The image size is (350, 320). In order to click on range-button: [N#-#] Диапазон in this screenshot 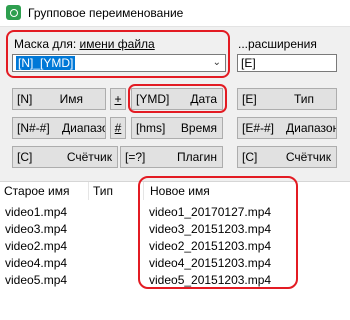, I will do `click(59, 128)`.